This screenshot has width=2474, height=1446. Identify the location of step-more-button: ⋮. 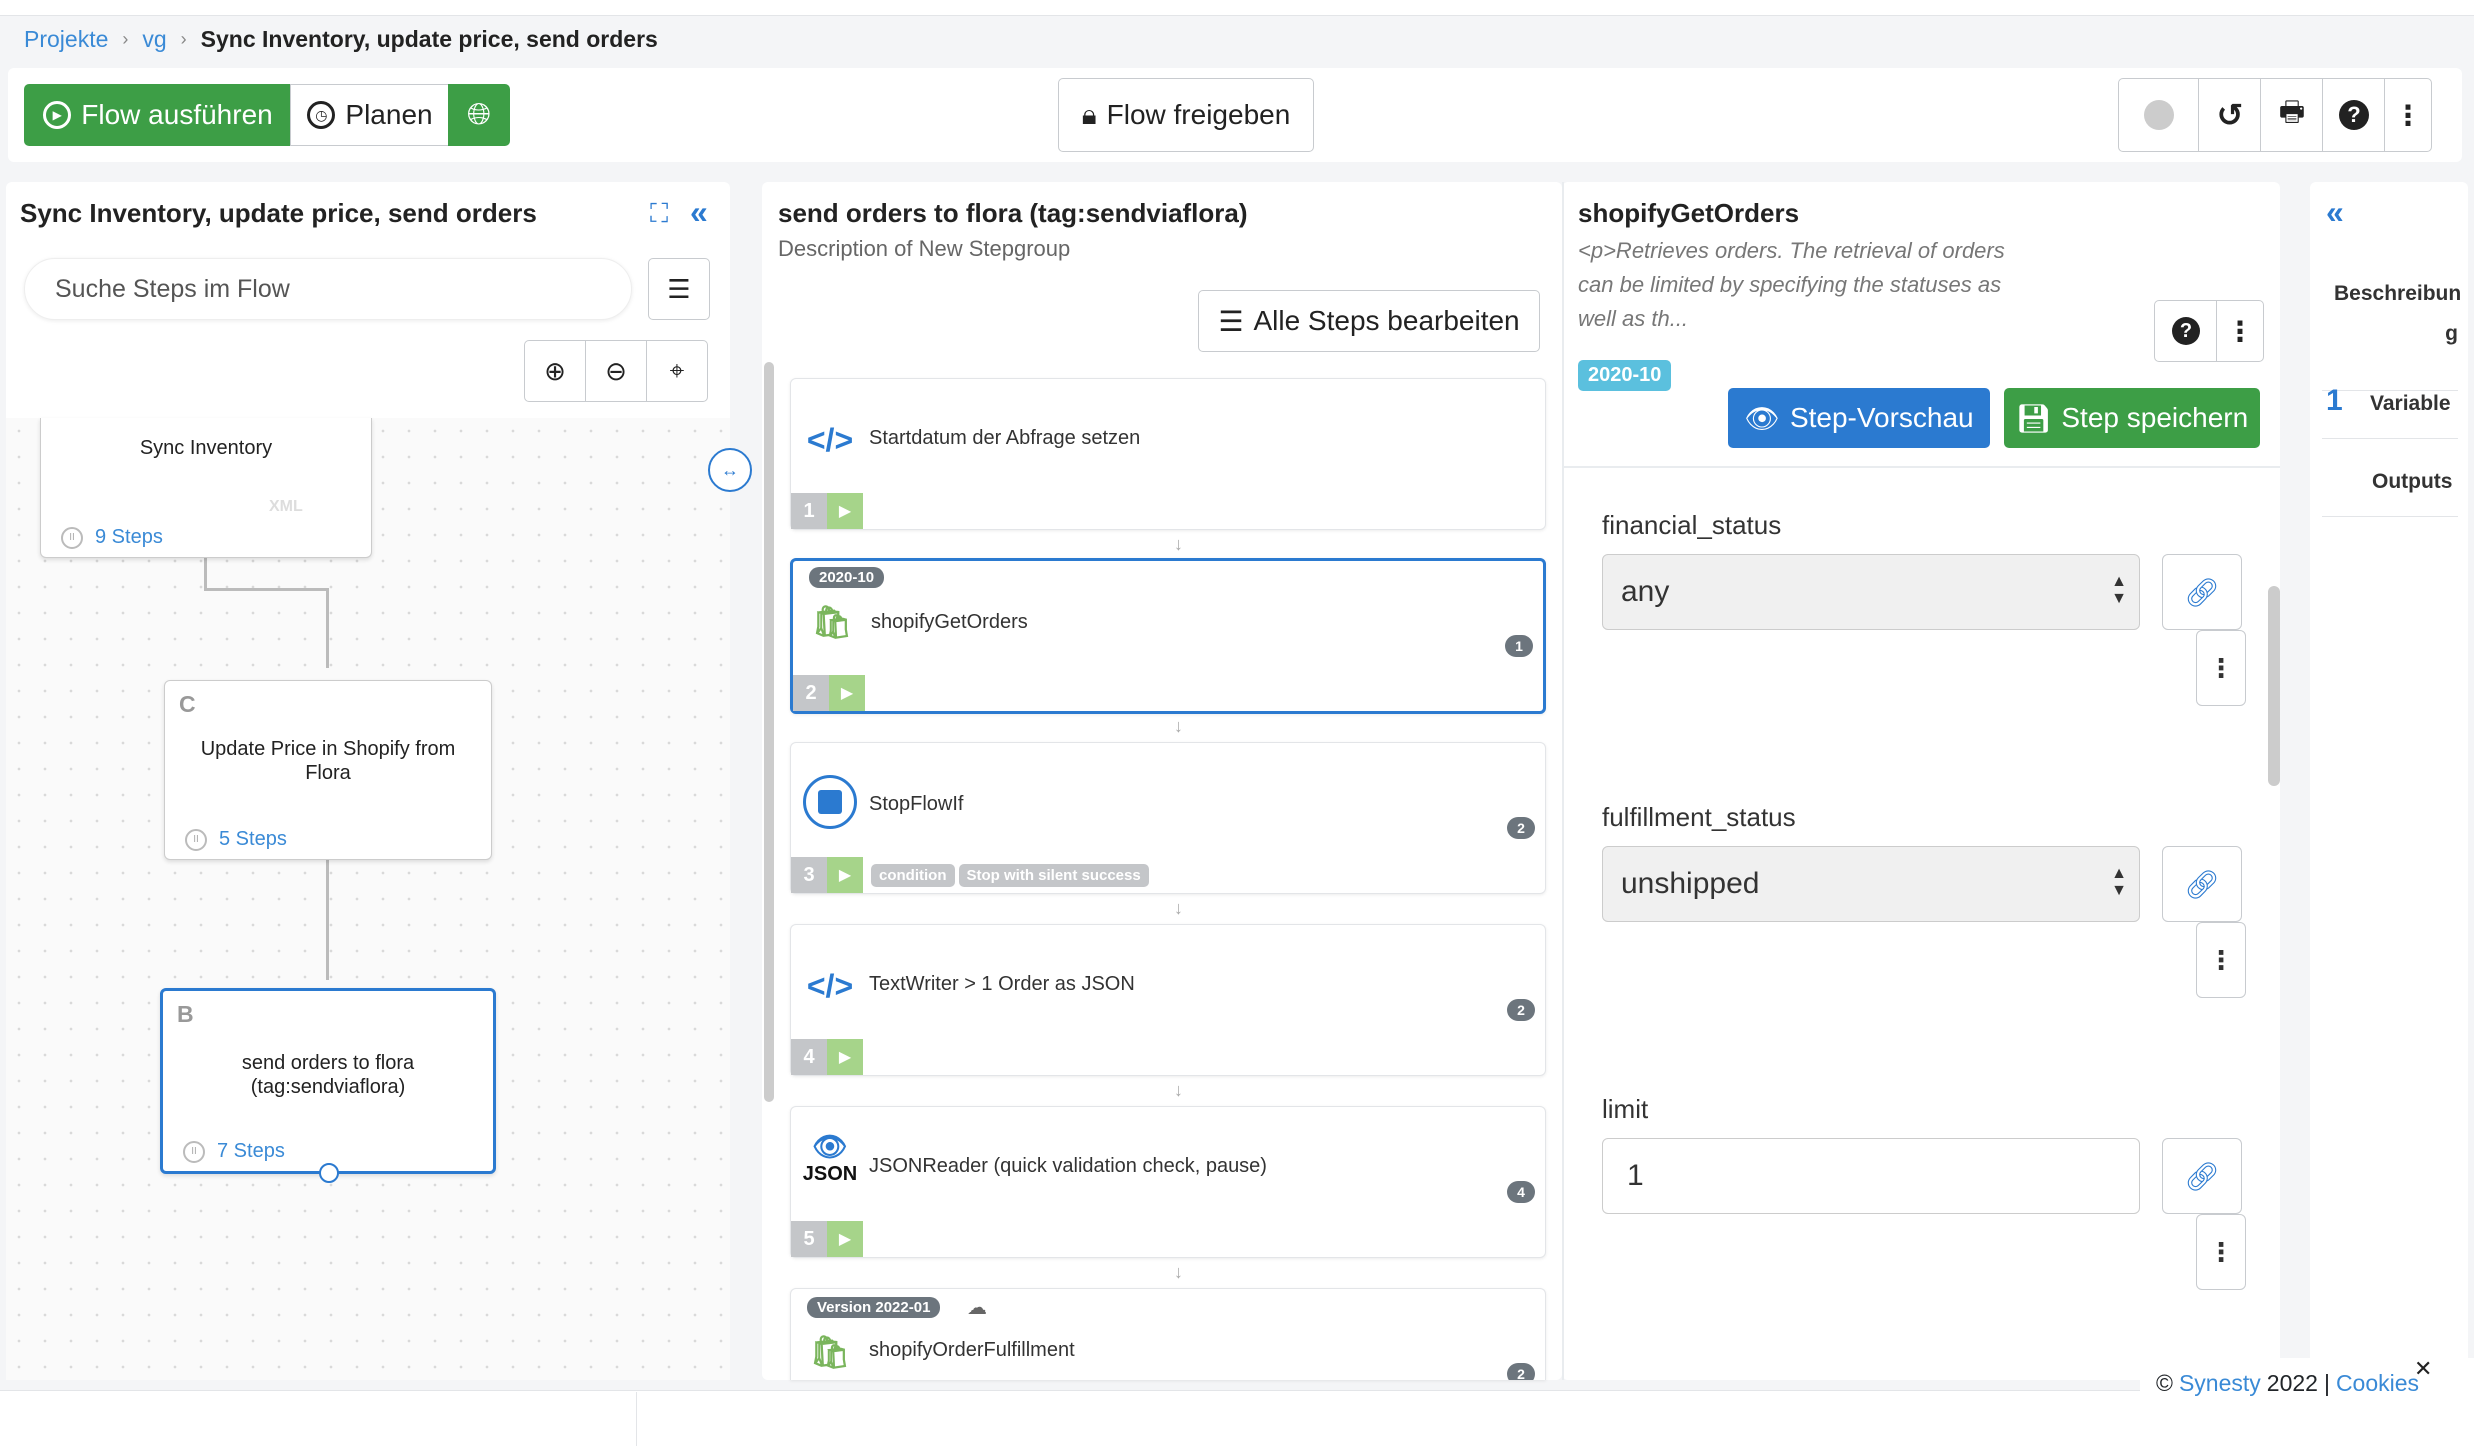
(2240, 331).